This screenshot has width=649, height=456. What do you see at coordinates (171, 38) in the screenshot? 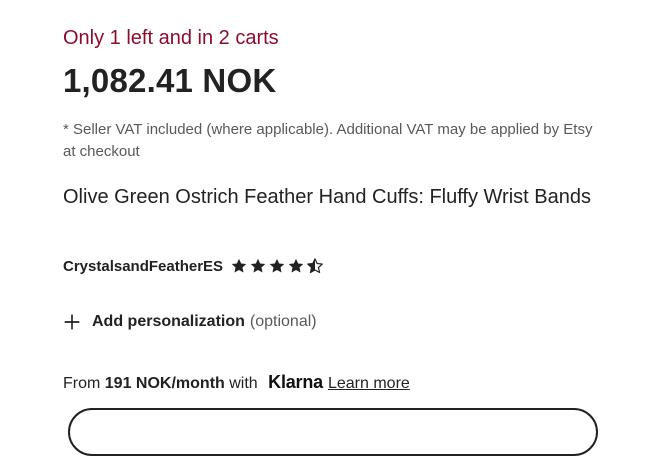
I see `stock-message: Only 1 left and in 2 carts` at bounding box center [171, 38].